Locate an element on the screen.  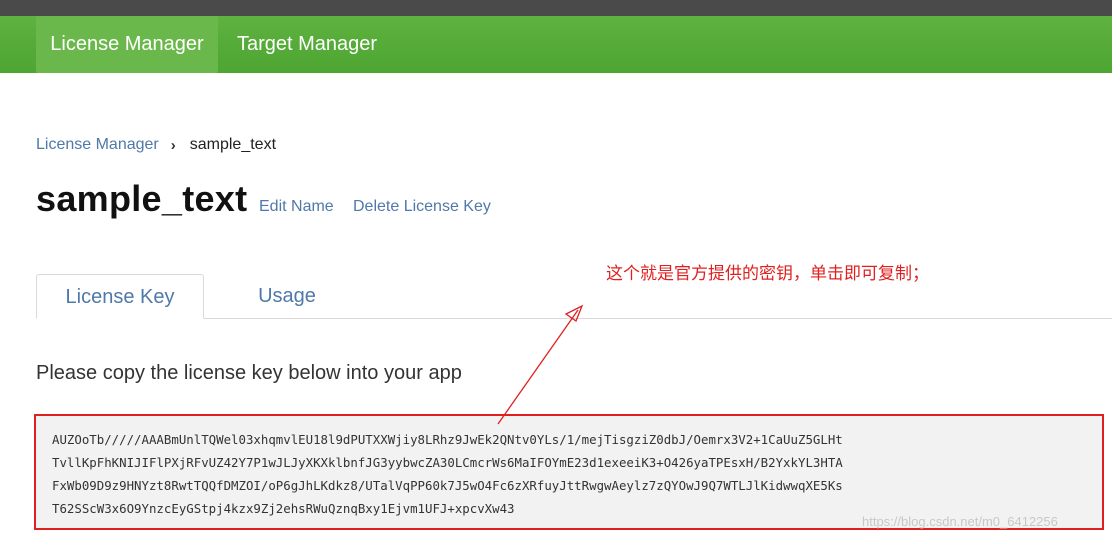
tab-license-key: License Key is located at coordinates (120, 296).